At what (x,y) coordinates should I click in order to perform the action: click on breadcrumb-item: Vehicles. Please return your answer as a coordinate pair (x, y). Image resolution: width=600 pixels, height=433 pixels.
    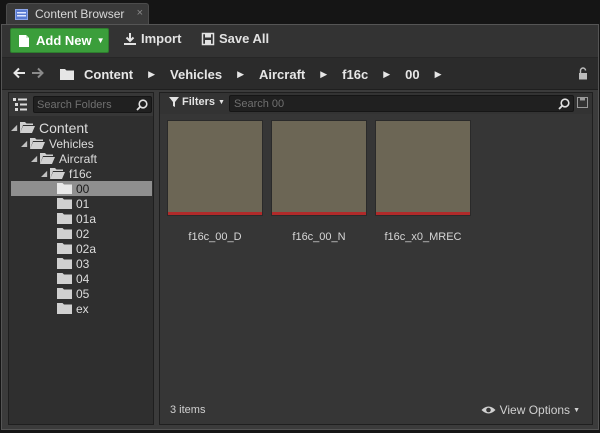
    Looking at the image, I should click on (196, 74).